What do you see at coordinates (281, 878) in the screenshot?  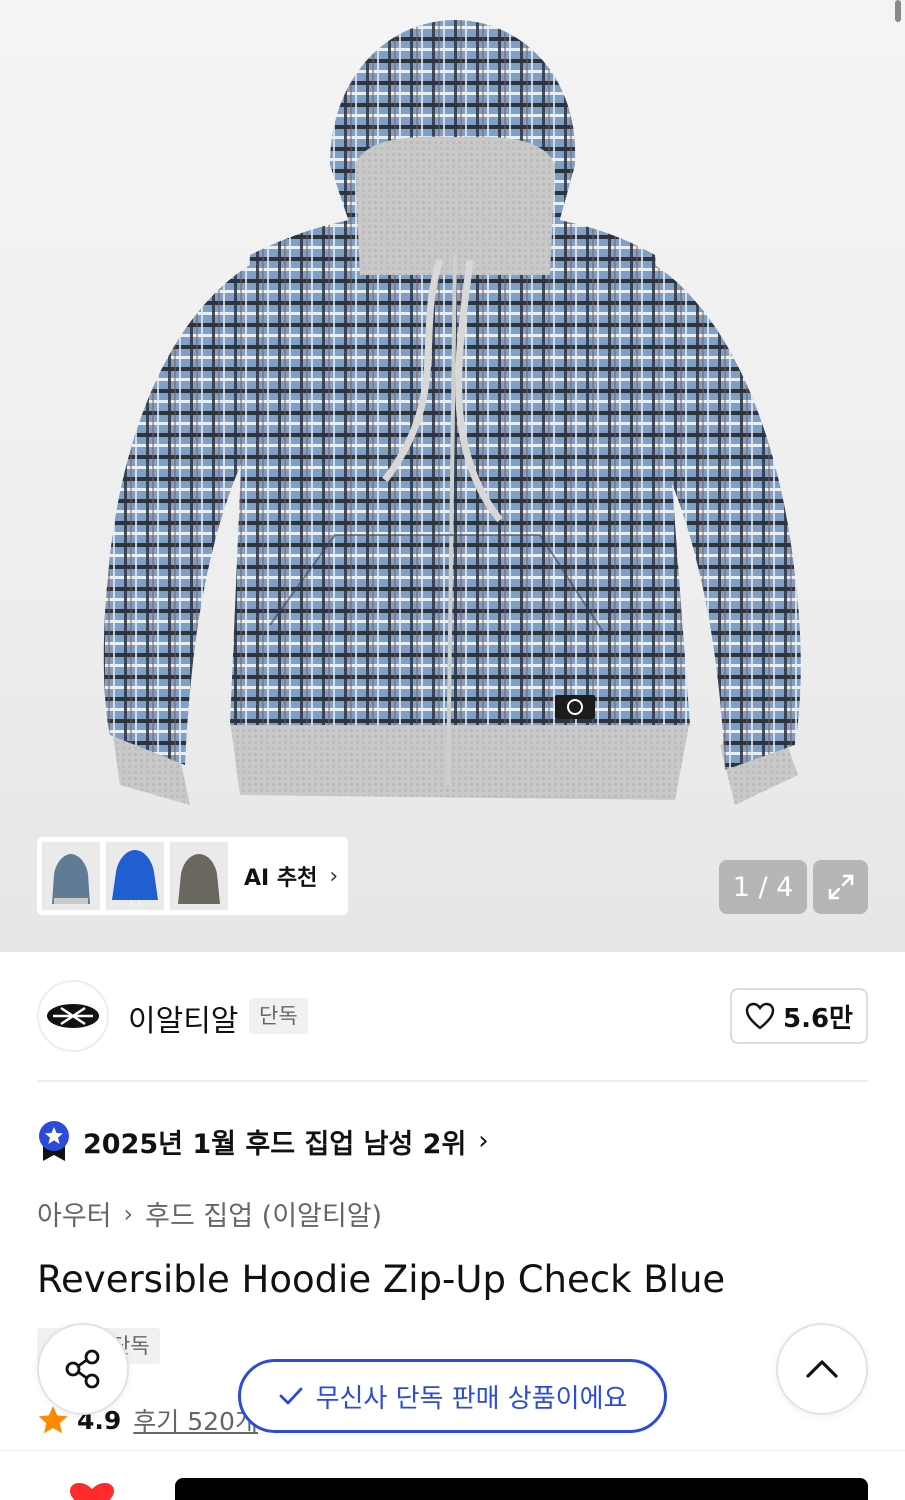 I see `ai-recommend-label: AI 추천` at bounding box center [281, 878].